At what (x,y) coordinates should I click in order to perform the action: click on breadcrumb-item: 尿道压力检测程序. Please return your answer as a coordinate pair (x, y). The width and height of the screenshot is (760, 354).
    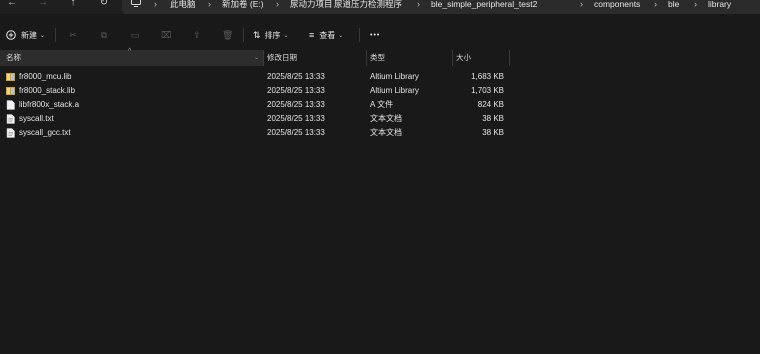
    Looking at the image, I should click on (368, 4).